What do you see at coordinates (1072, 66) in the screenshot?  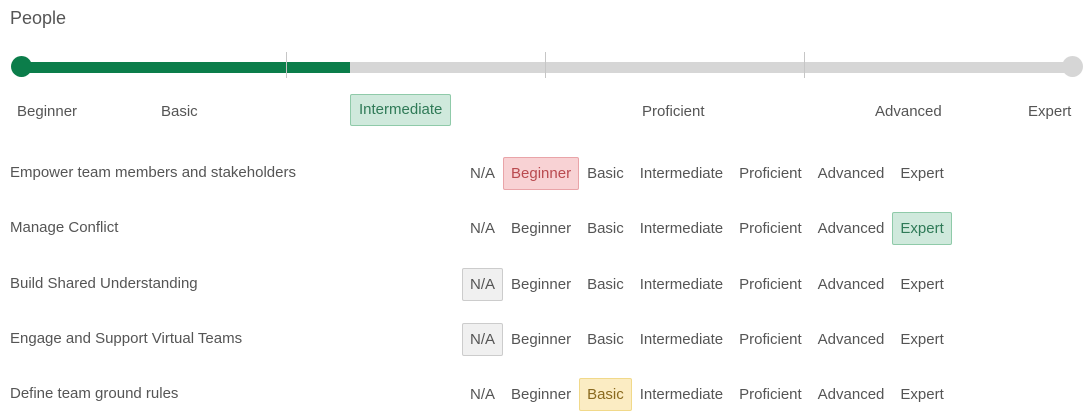 I see `progress-end-knob` at bounding box center [1072, 66].